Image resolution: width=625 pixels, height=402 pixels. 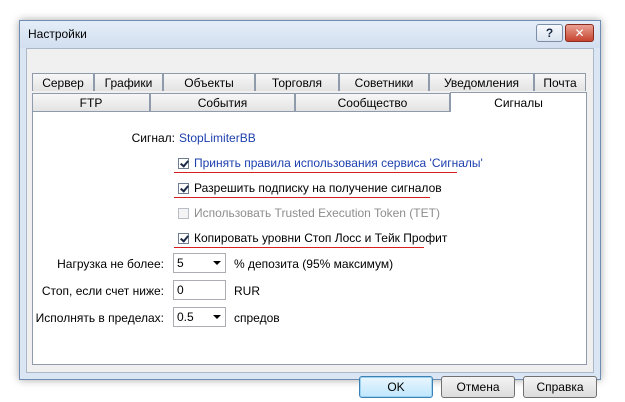 What do you see at coordinates (183, 188) in the screenshot?
I see `allow-subscription-checkbox` at bounding box center [183, 188].